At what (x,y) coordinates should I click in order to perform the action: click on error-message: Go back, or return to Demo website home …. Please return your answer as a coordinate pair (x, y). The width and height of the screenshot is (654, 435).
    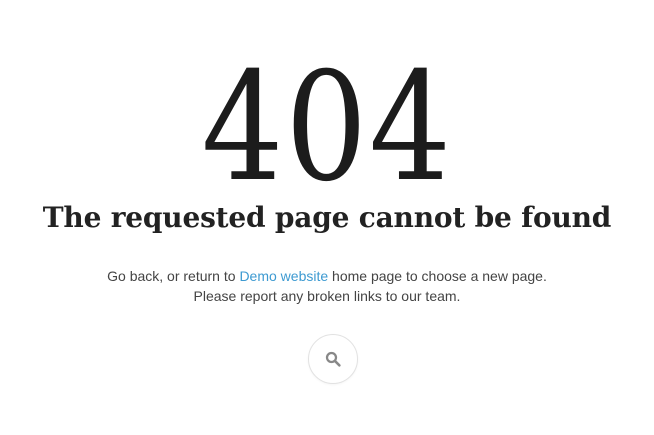
    Looking at the image, I should click on (327, 286).